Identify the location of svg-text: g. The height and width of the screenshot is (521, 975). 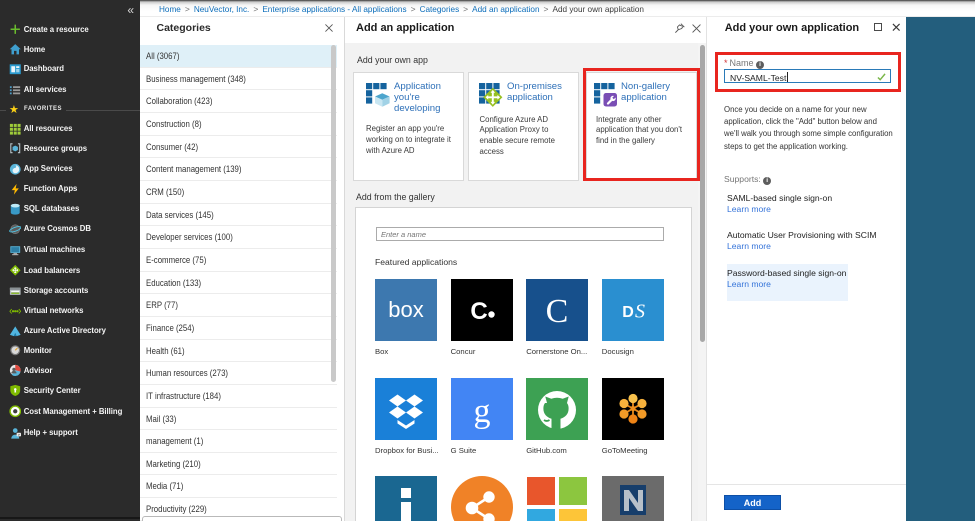
(481, 411).